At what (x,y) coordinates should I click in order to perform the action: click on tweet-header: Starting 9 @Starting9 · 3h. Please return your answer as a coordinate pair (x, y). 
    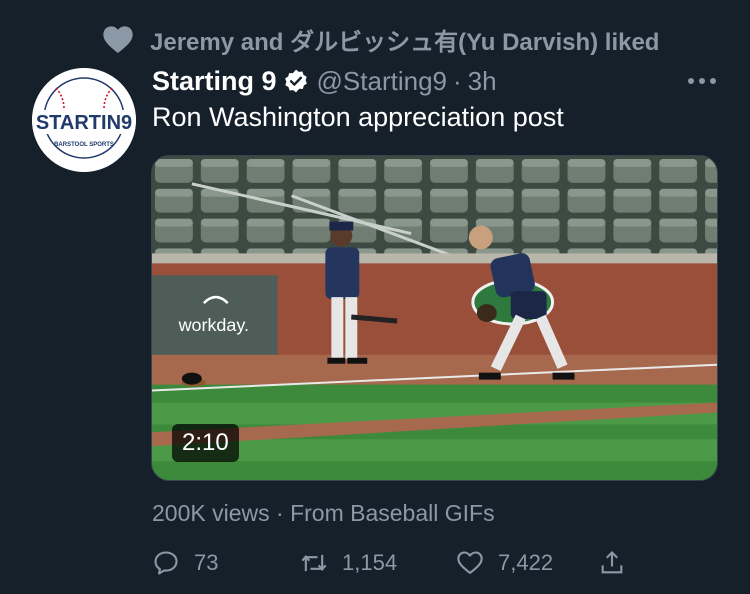
    Looking at the image, I should click on (324, 81).